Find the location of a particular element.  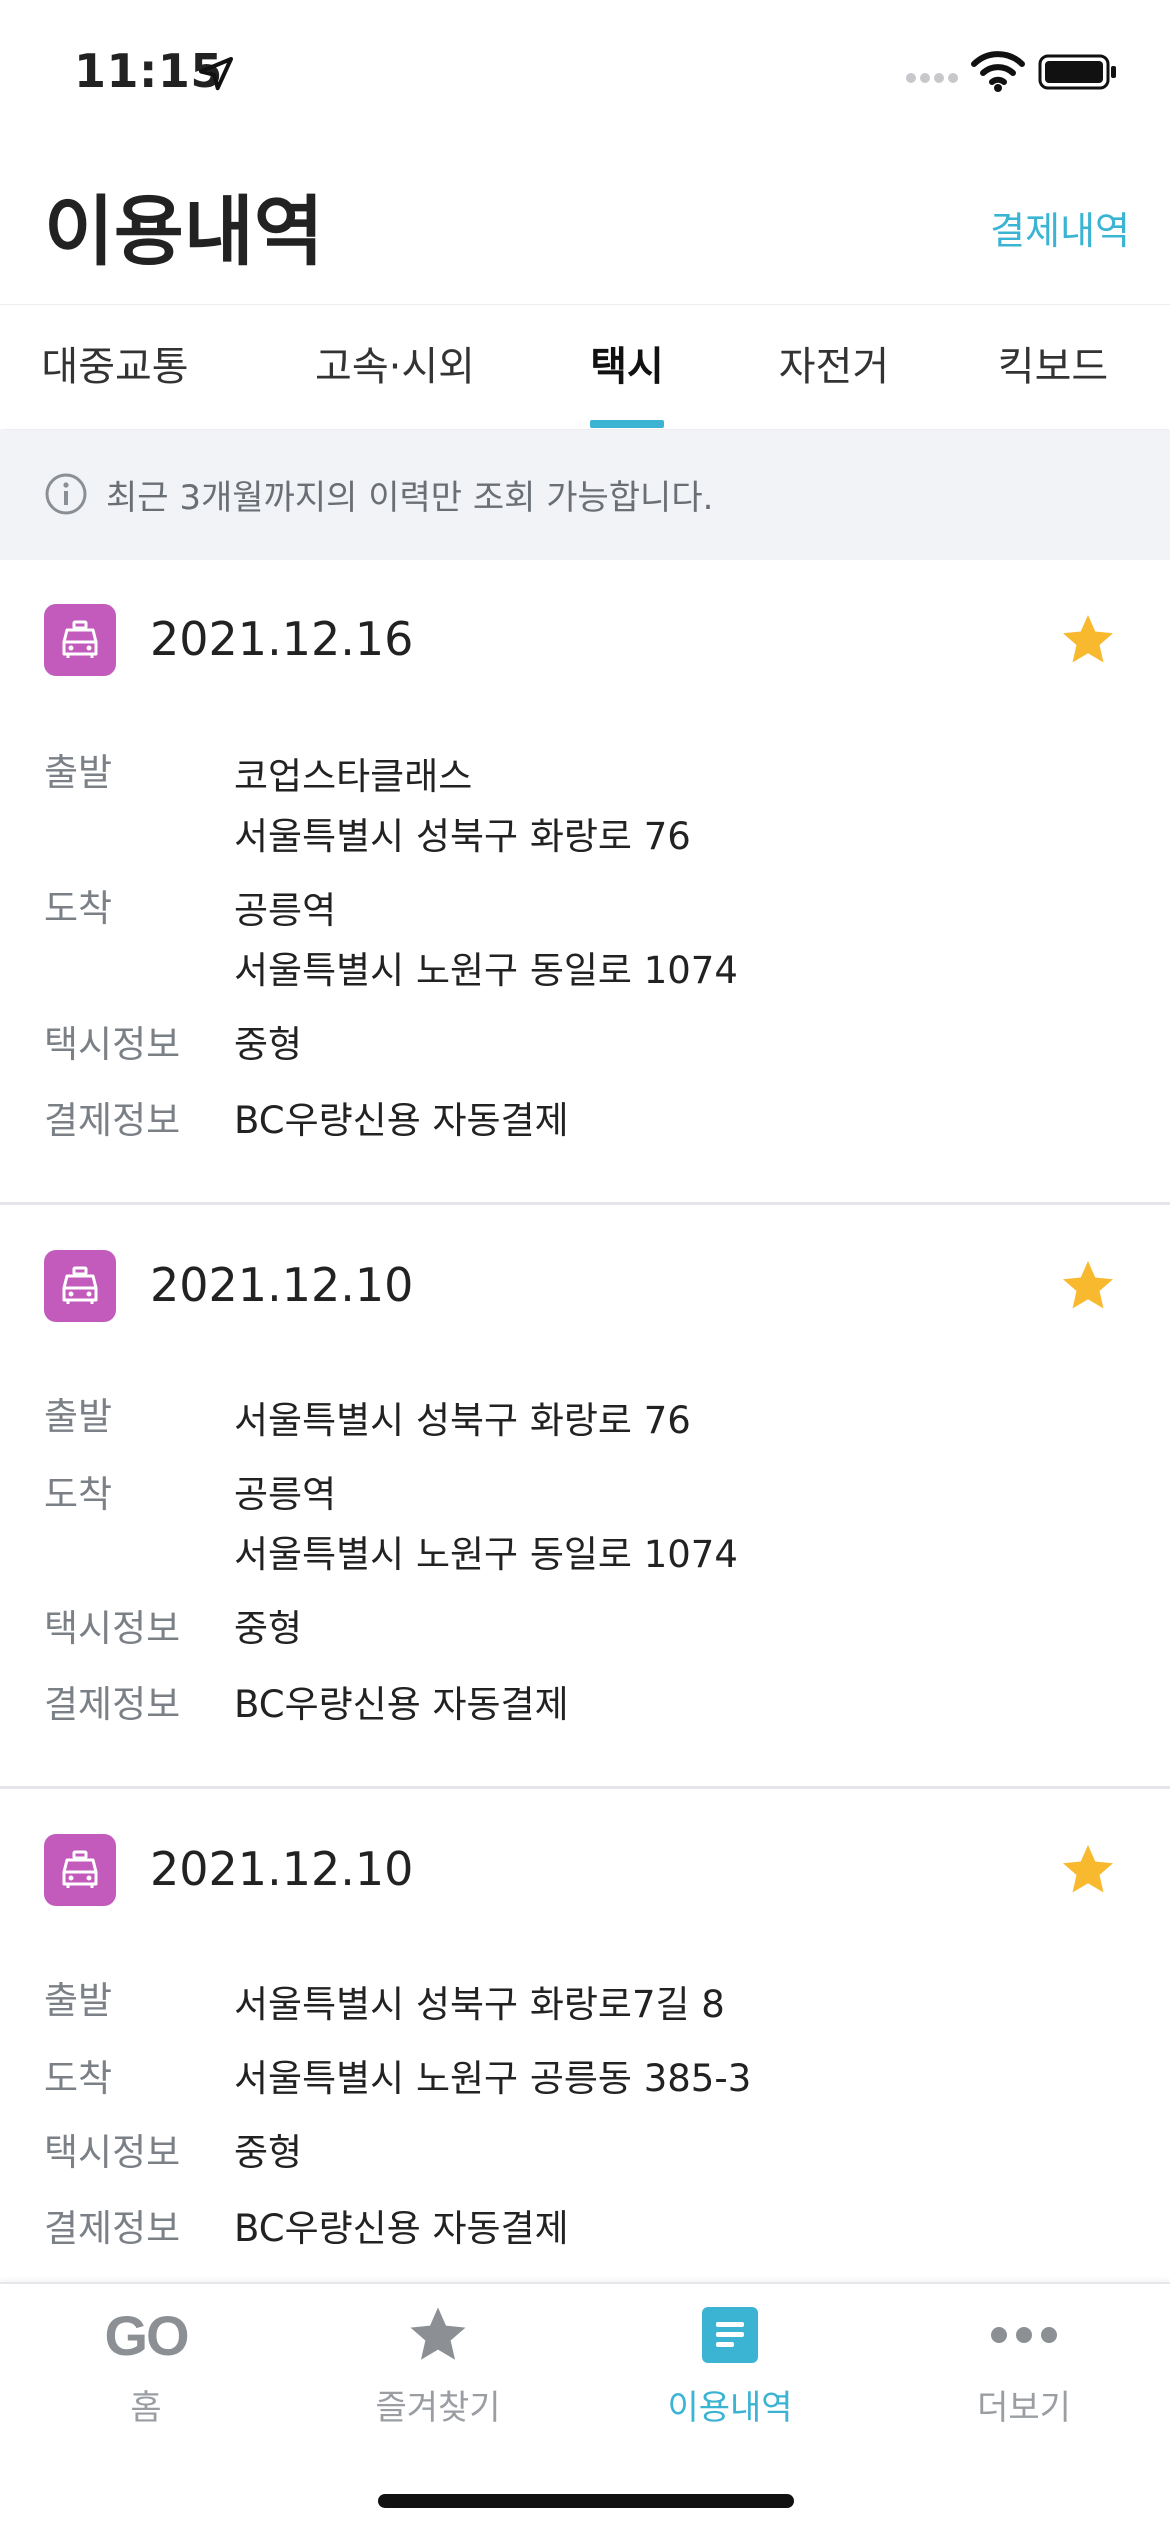

star-icon is located at coordinates (438, 2335).